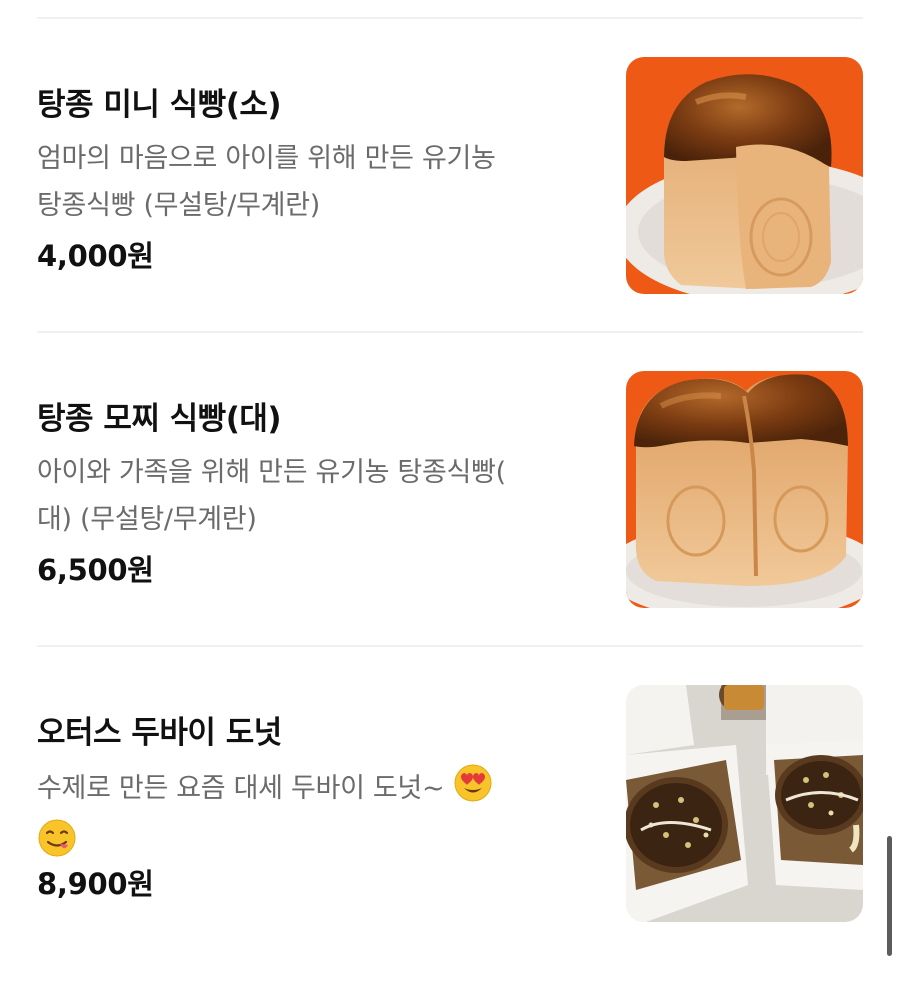 The width and height of the screenshot is (900, 999). What do you see at coordinates (271, 496) in the screenshot?
I see `menu-item-description: 아이와 가족을 위해 만든 유기농 탕종식빵( 대) (무설탕/무계란)` at bounding box center [271, 496].